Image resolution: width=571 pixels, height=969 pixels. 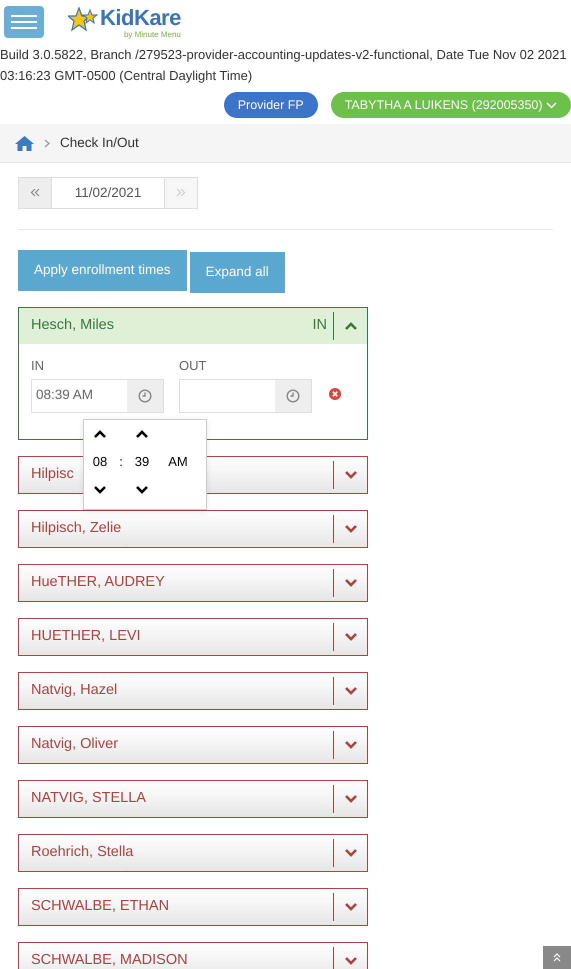 What do you see at coordinates (140, 18) in the screenshot?
I see `logo-text: KidKare` at bounding box center [140, 18].